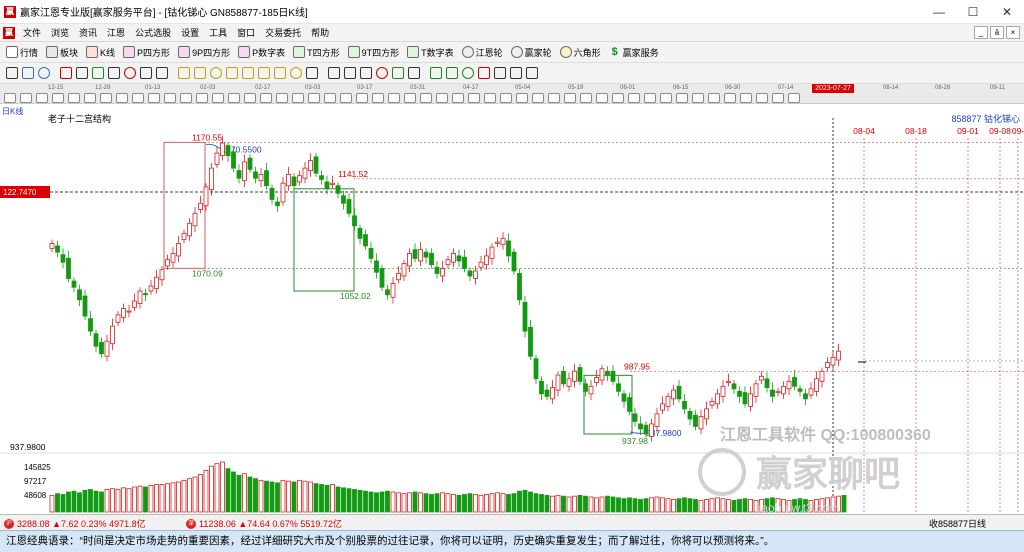 The width and height of the screenshot is (1024, 552). I want to click on p-number-table-button: P数字表, so click(261, 52).